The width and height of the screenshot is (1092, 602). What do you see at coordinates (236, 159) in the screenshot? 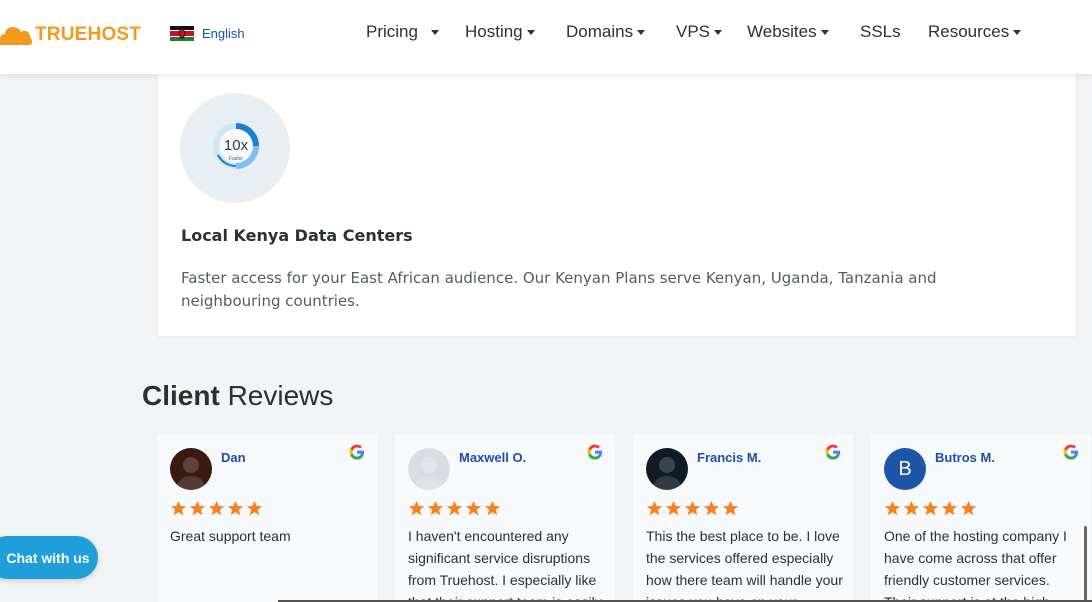
I see `gauge-caption: Faster` at bounding box center [236, 159].